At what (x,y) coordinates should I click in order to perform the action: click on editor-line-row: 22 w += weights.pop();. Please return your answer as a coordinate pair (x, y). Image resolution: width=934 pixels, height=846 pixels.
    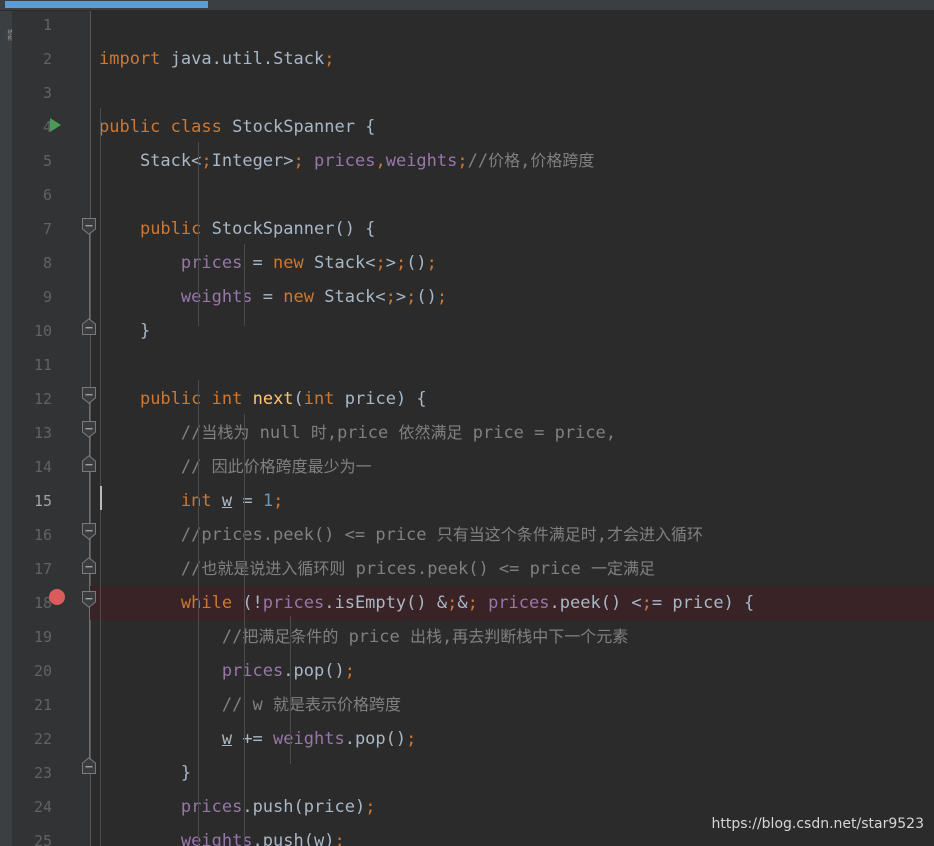
    Looking at the image, I should click on (467, 739).